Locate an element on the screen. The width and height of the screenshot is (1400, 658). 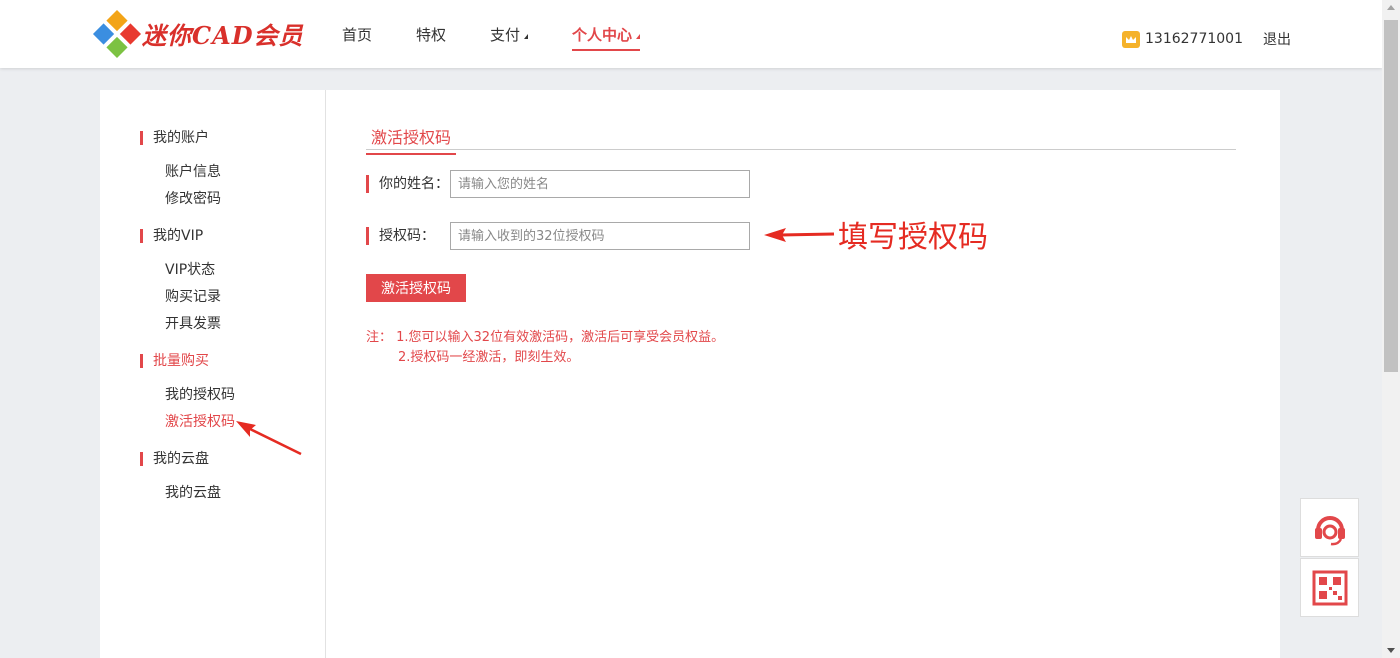
sidebar-group-bulk: 批量购买 is located at coordinates (174, 361).